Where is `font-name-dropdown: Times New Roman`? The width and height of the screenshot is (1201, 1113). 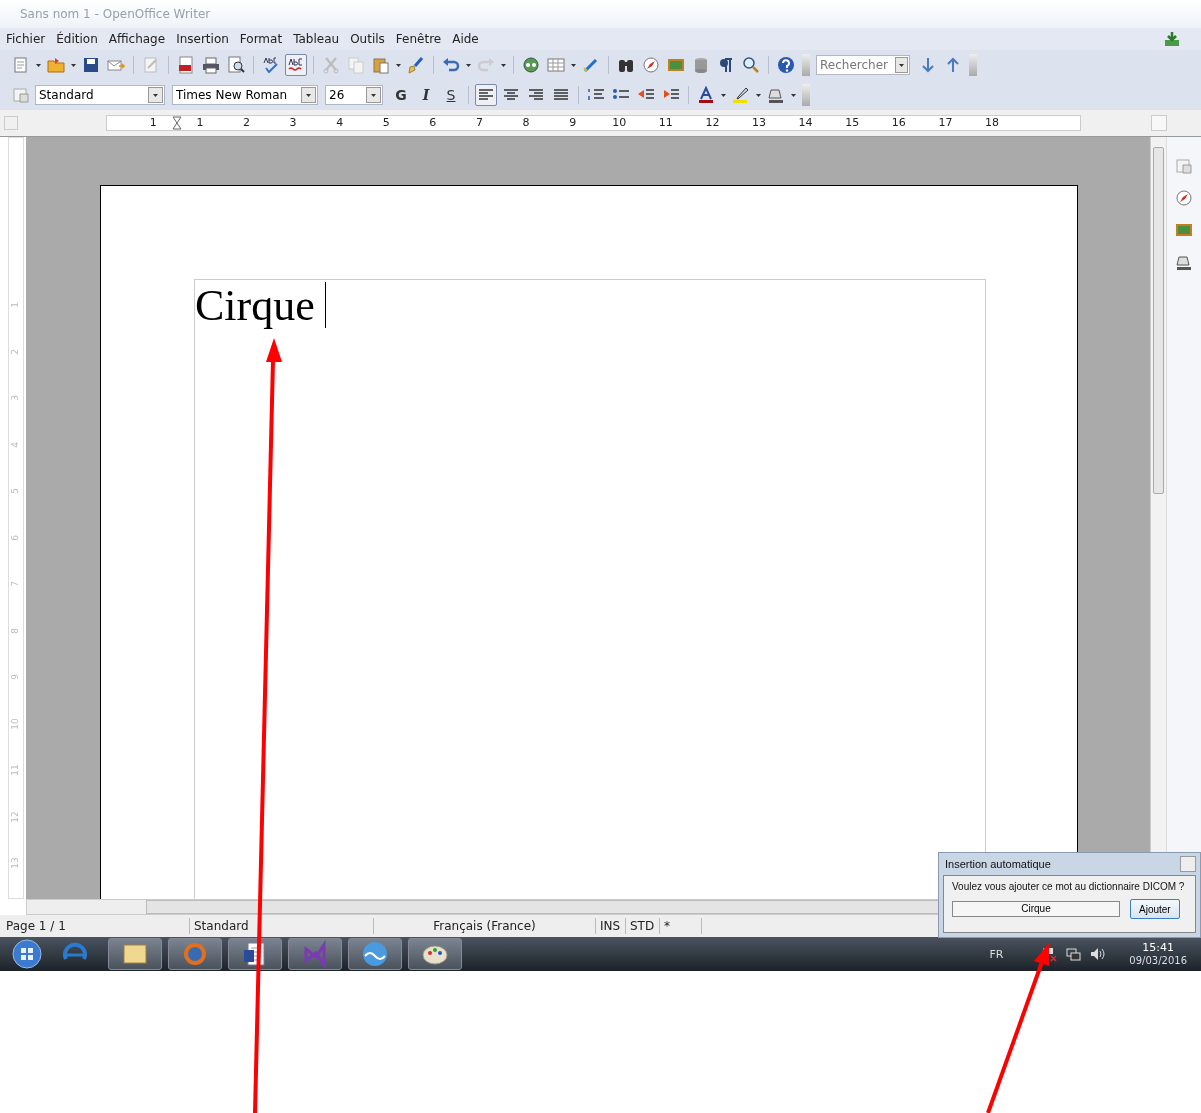
font-name-dropdown: Times New Roman is located at coordinates (245, 95).